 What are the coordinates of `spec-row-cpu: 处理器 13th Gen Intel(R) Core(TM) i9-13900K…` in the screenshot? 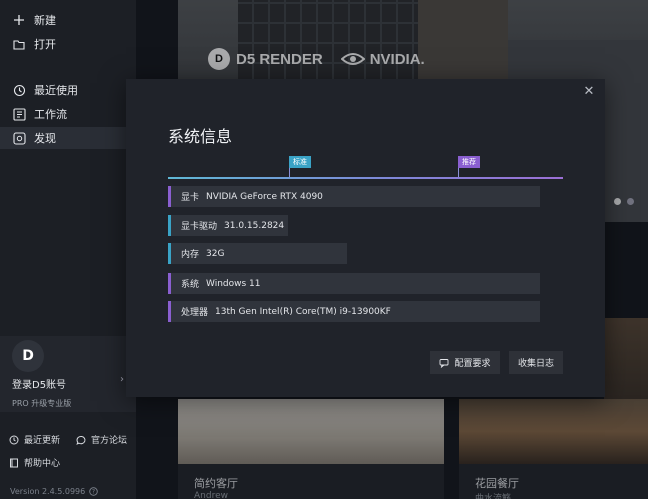 It's located at (354, 311).